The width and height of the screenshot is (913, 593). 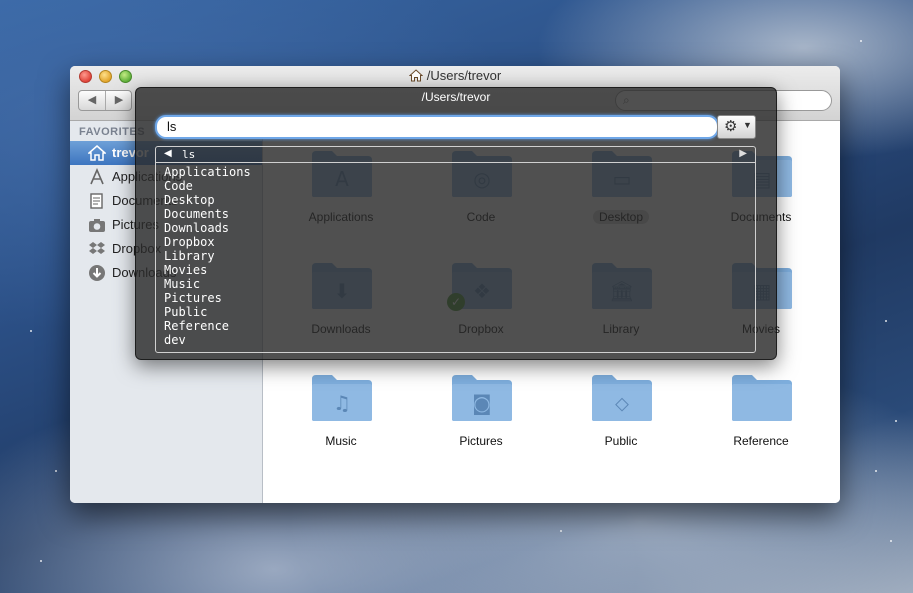 What do you see at coordinates (207, 270) in the screenshot?
I see `result-item: Movies` at bounding box center [207, 270].